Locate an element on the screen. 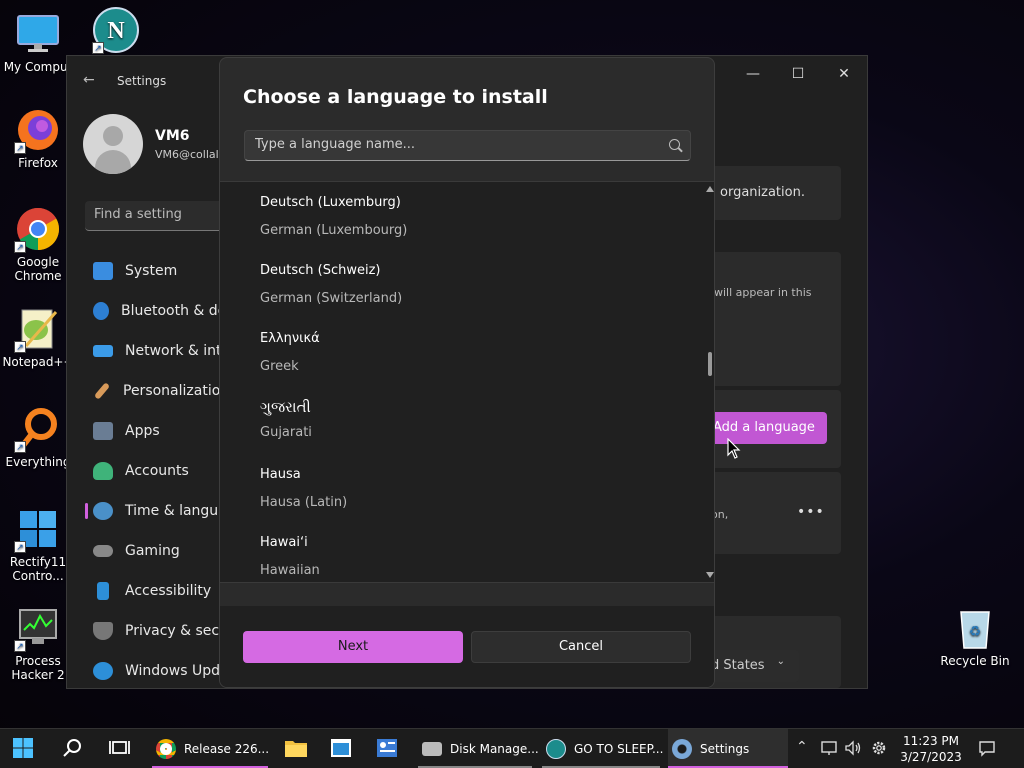 The width and height of the screenshot is (1024, 768). chevron-up-icon: ⌃ is located at coordinates (802, 747).